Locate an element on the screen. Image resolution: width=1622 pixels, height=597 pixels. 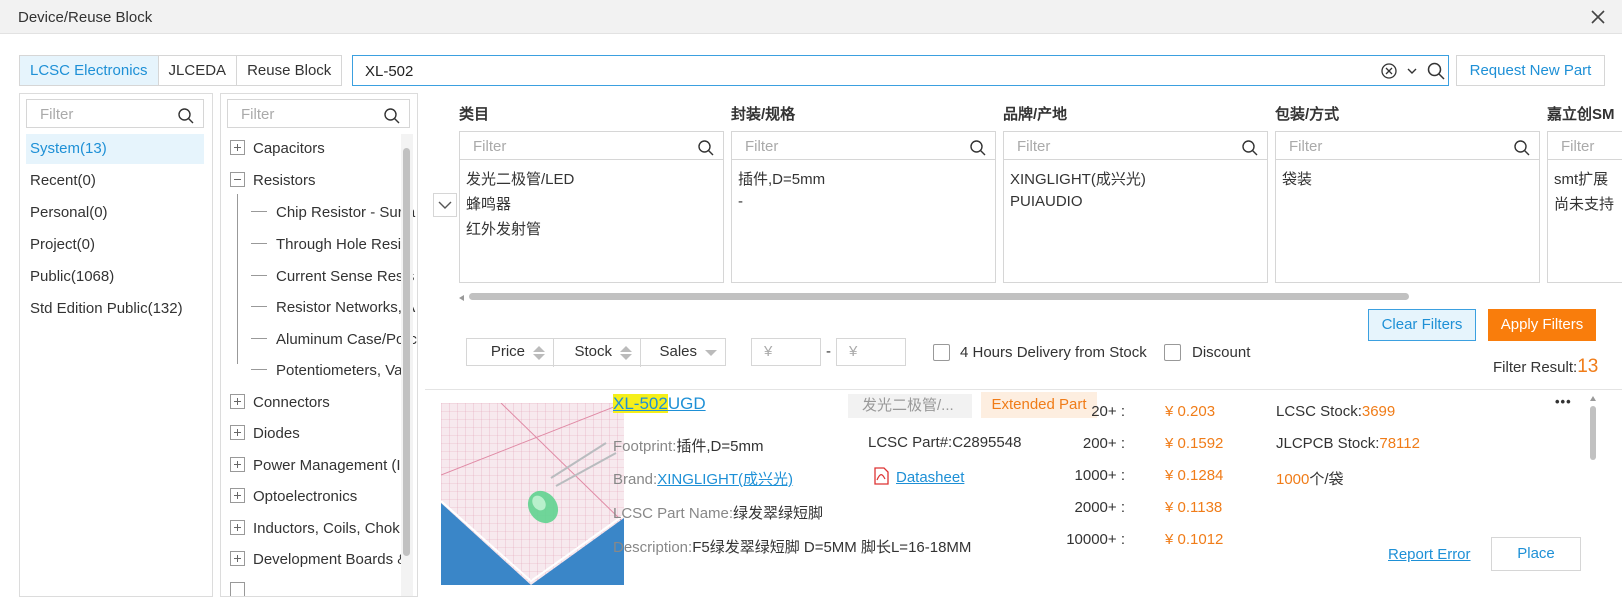
facet-options: 发光二极管/LED 蜂鸣器红外发射管 is located at coordinates (591, 221).